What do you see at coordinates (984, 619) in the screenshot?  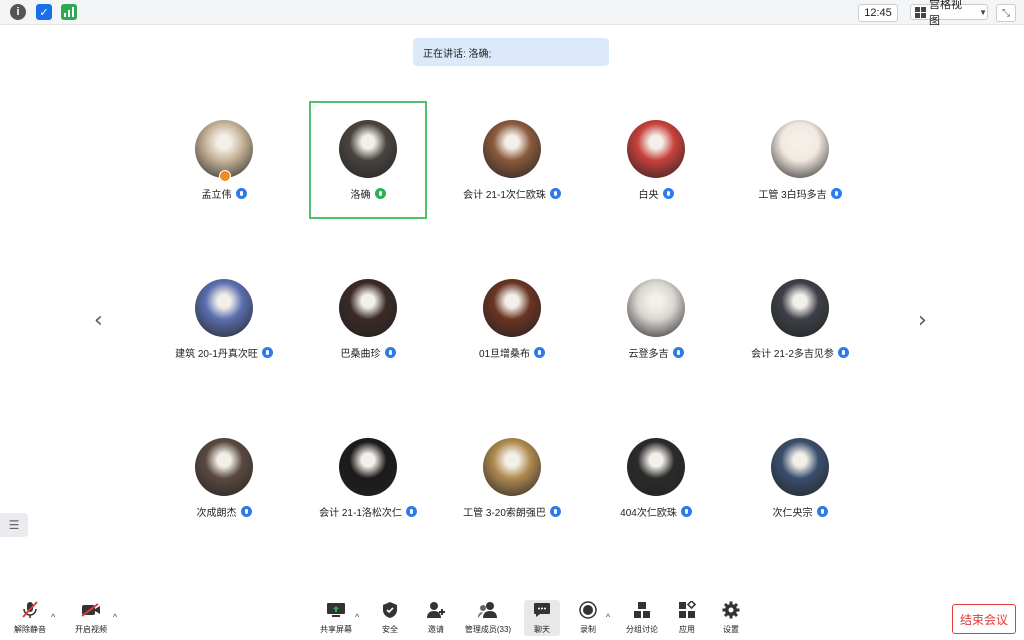 I see `end-meeting-button: 结束会议` at bounding box center [984, 619].